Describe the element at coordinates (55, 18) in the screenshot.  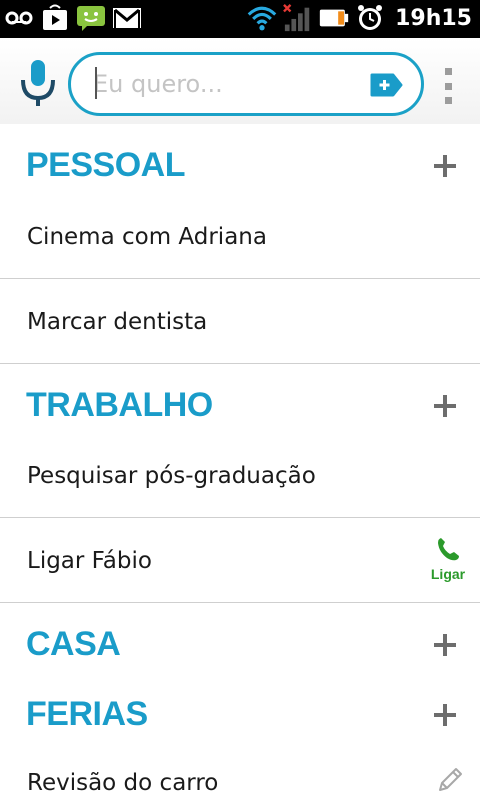
I see `play-store-icon` at that location.